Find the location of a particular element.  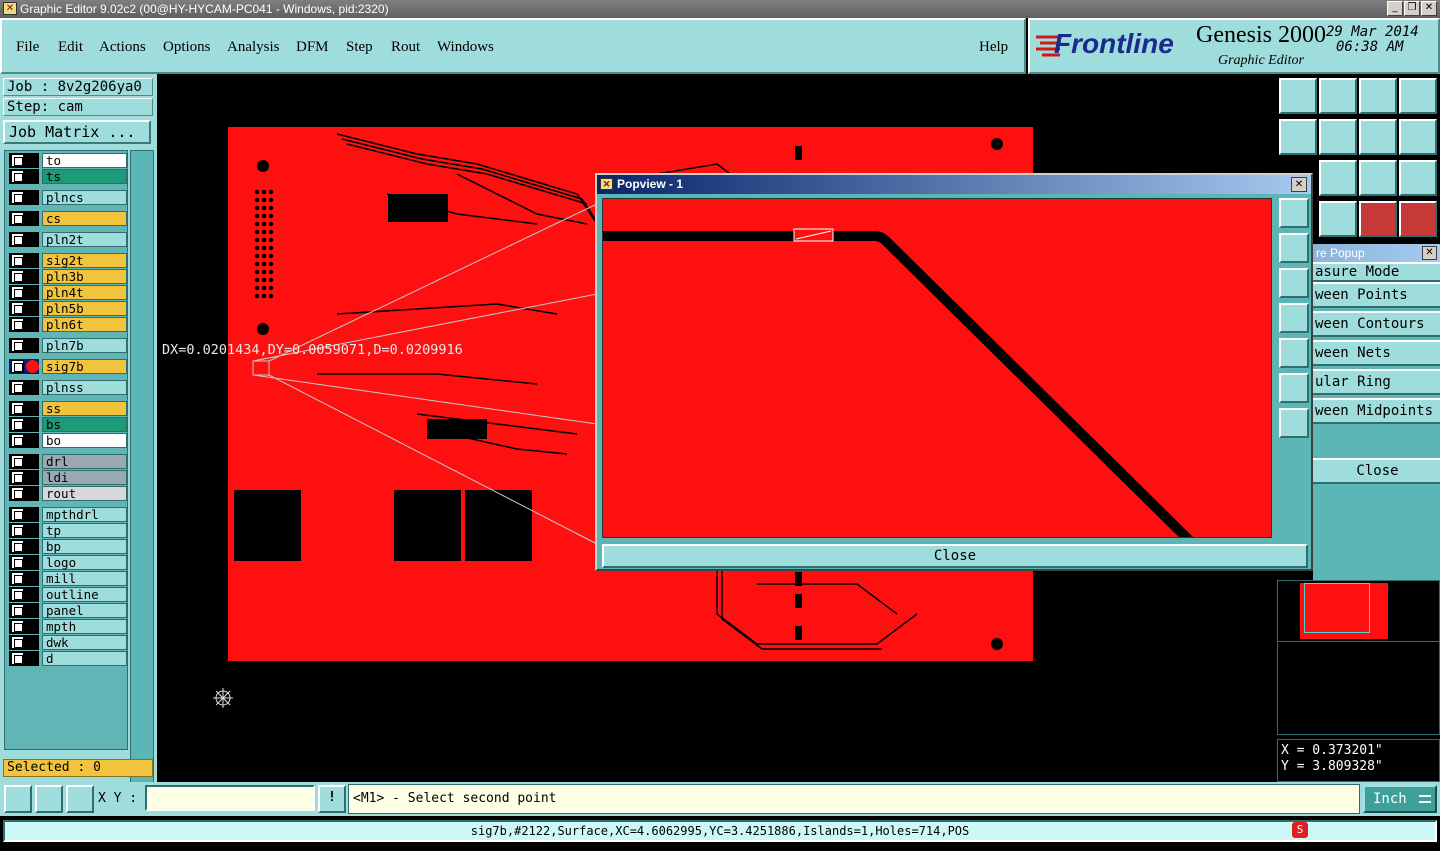

layer-name: tp is located at coordinates (84, 530).